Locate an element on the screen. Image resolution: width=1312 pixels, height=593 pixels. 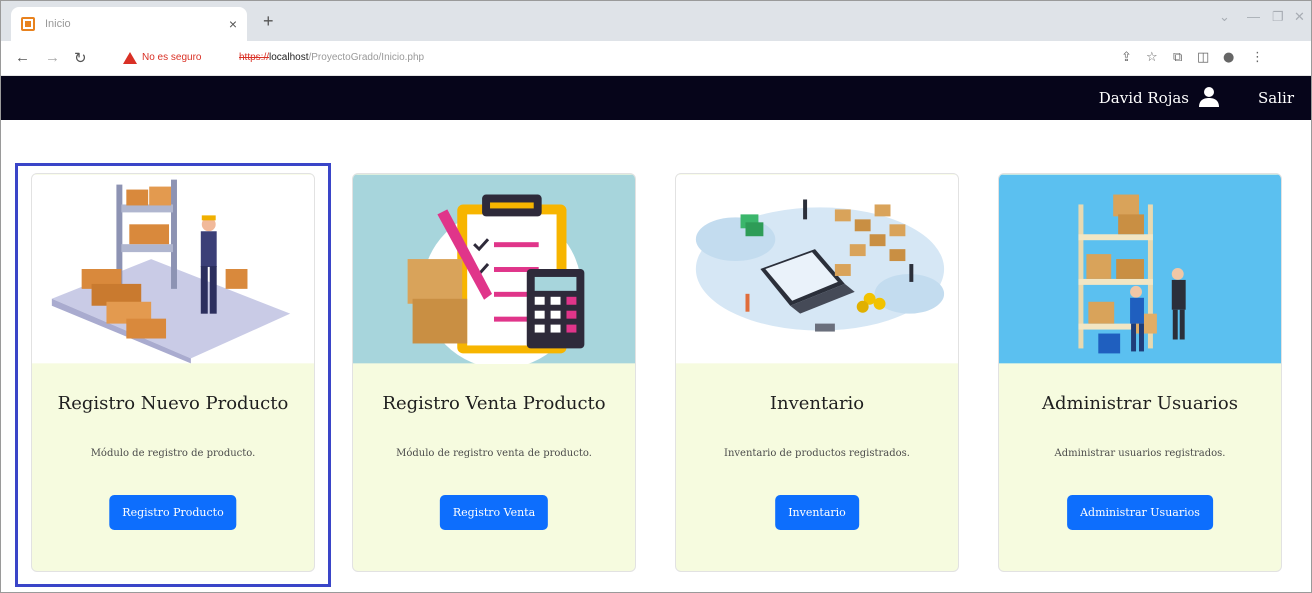
card-description: Administrar usuarios registrados. is located at coordinates (1140, 453).